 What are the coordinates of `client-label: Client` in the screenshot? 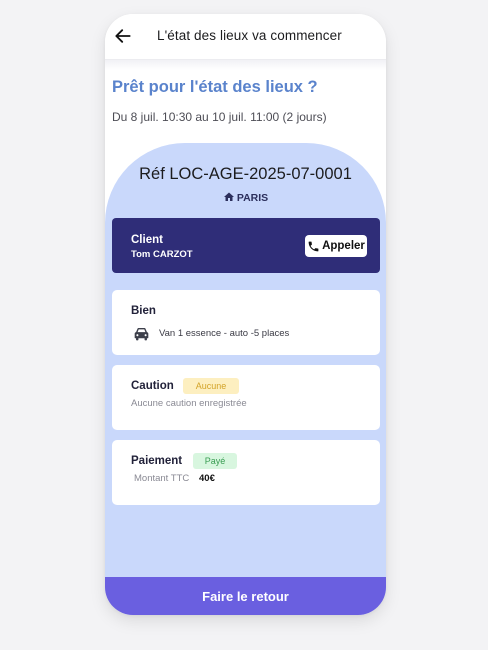 It's located at (147, 240).